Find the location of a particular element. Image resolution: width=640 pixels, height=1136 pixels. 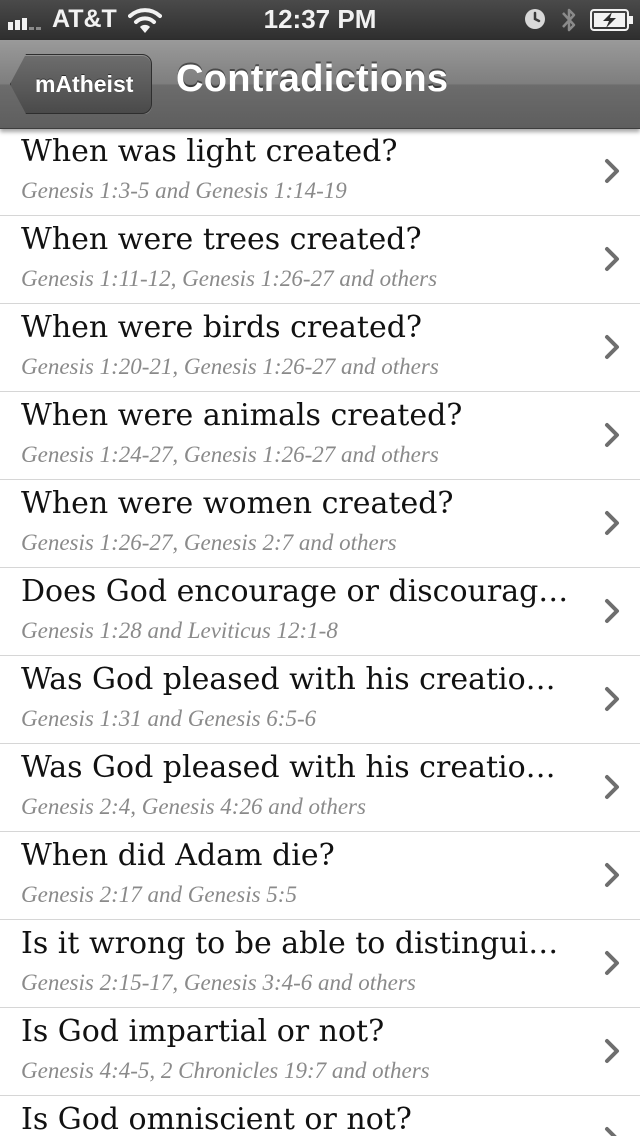

list-item-subtitle: Genesis 1:31 and Genesis 6:5-6 is located at coordinates (169, 718).